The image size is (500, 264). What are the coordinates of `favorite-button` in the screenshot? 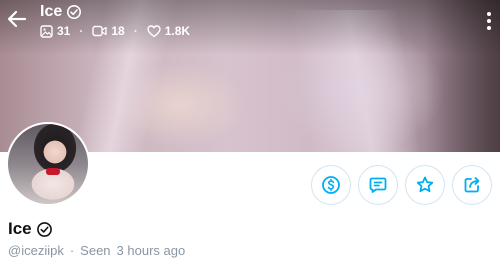 It's located at (425, 185).